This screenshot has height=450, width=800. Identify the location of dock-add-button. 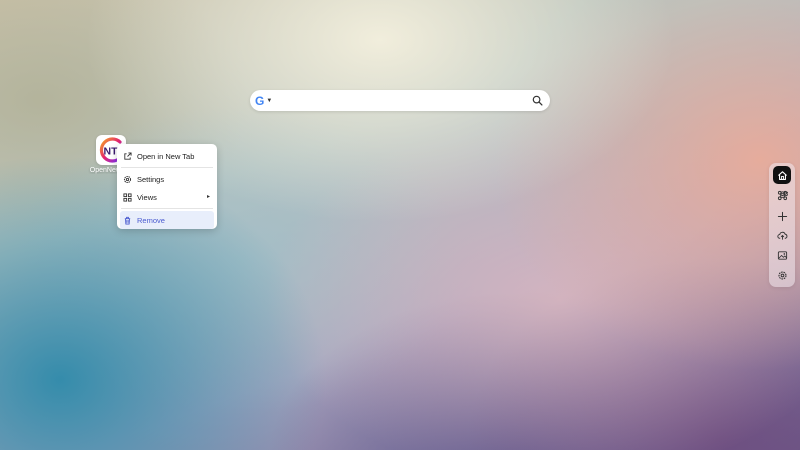
(782, 216).